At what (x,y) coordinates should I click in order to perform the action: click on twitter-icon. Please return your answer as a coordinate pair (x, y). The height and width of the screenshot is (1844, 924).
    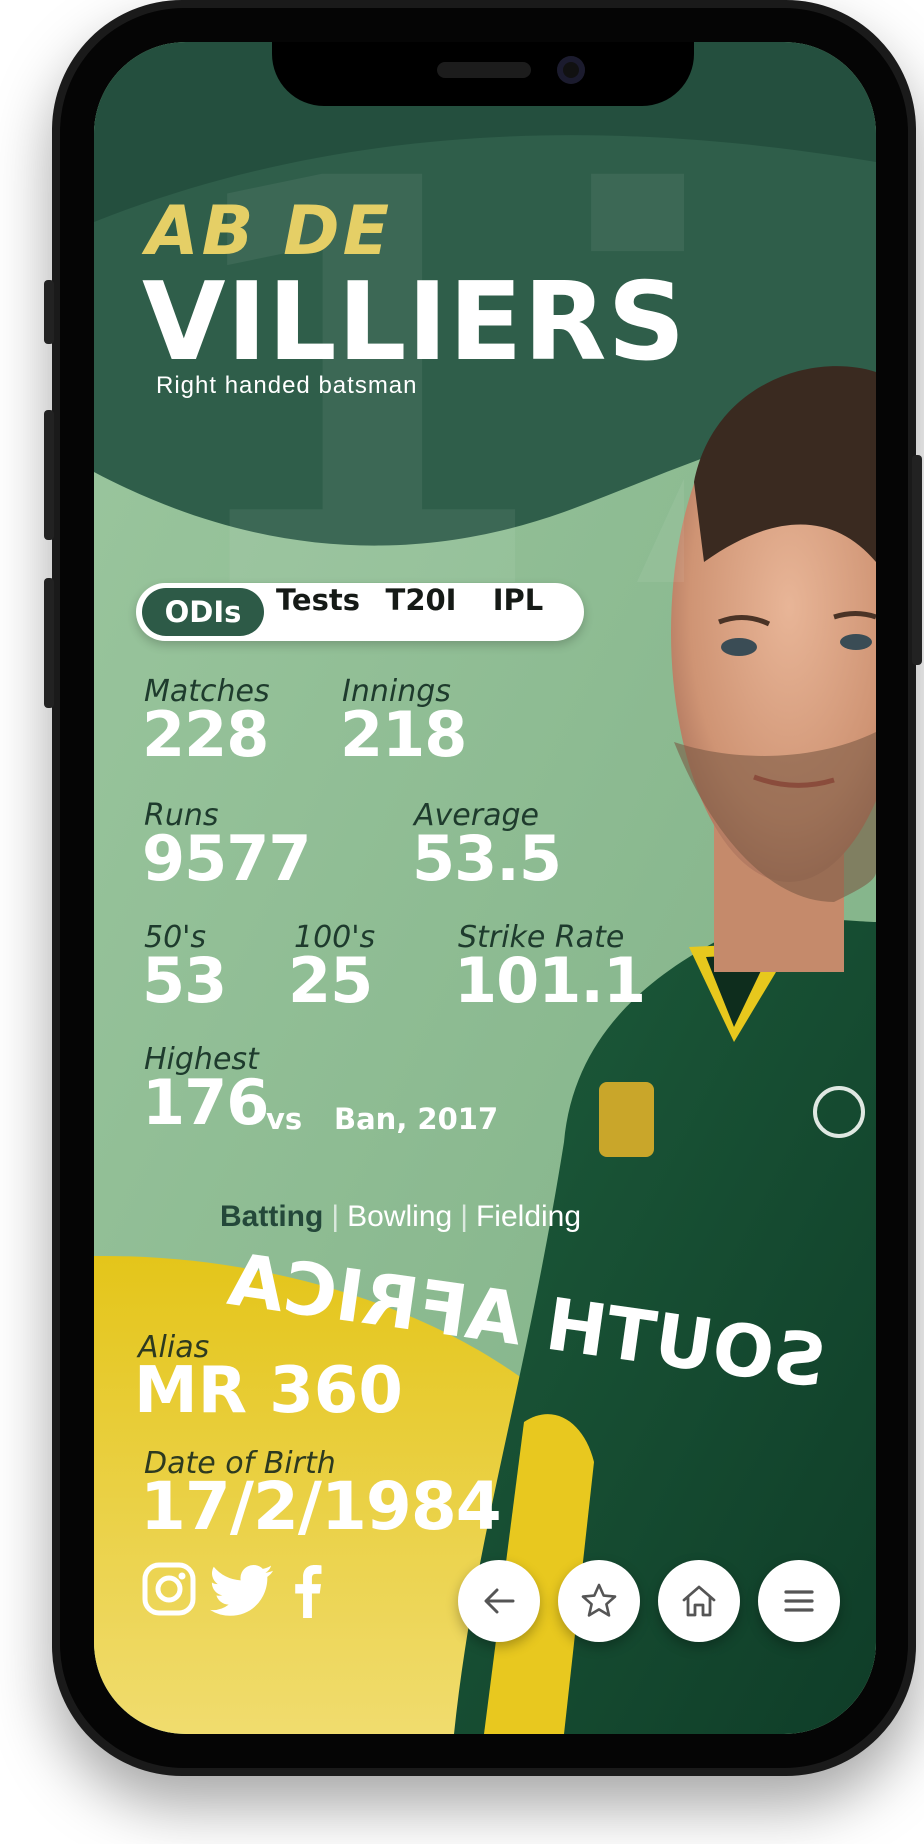
    Looking at the image, I should click on (242, 1591).